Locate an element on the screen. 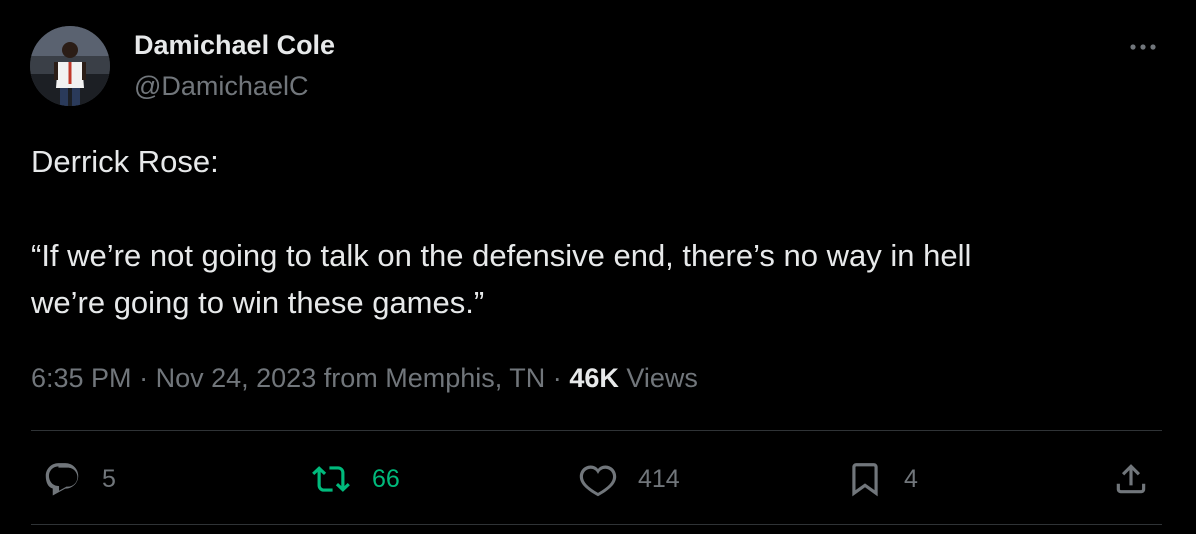 The height and width of the screenshot is (534, 1196). like-button: 414 is located at coordinates (629, 479).